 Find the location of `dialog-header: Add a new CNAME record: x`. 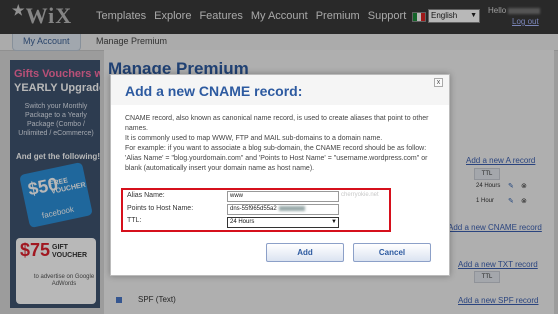

dialog-header: Add a new CNAME record: x is located at coordinates (280, 90).